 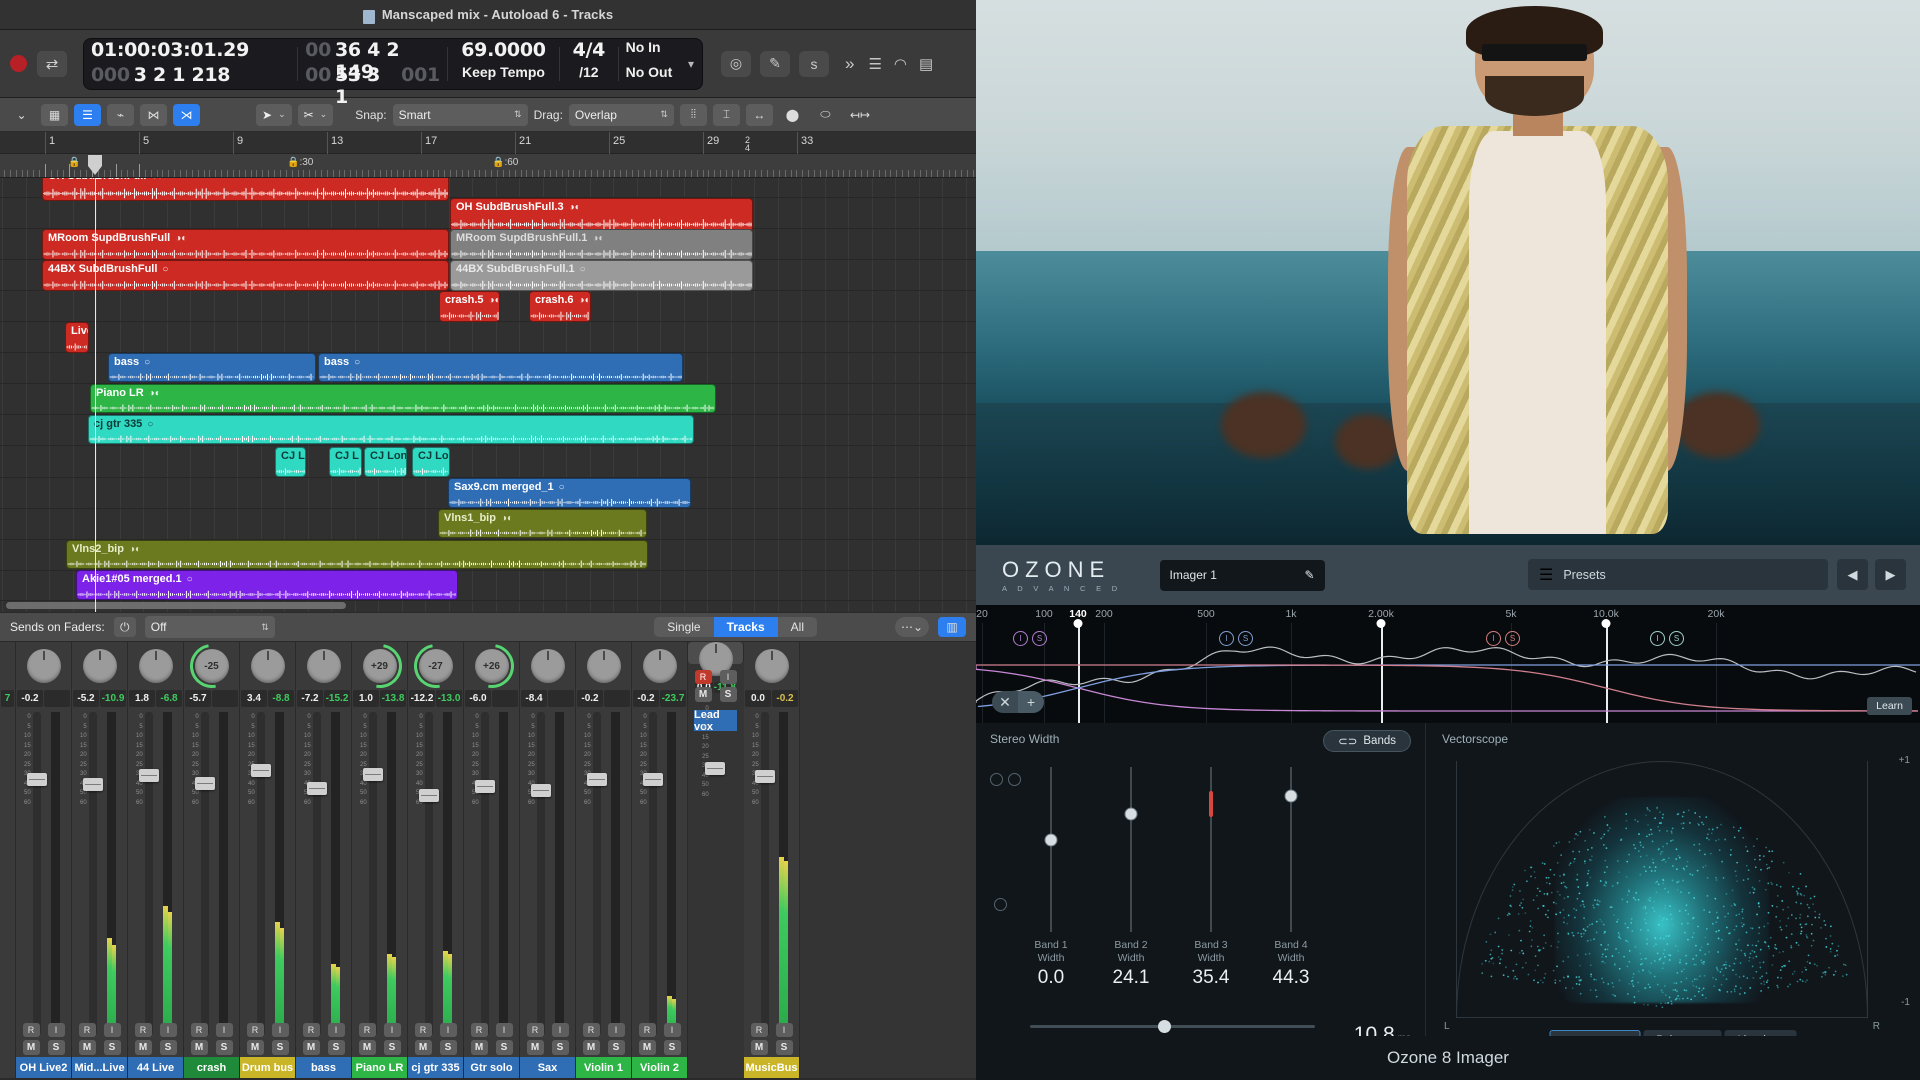 What do you see at coordinates (560, 306) in the screenshot?
I see `region: crash.6 ◑◐` at bounding box center [560, 306].